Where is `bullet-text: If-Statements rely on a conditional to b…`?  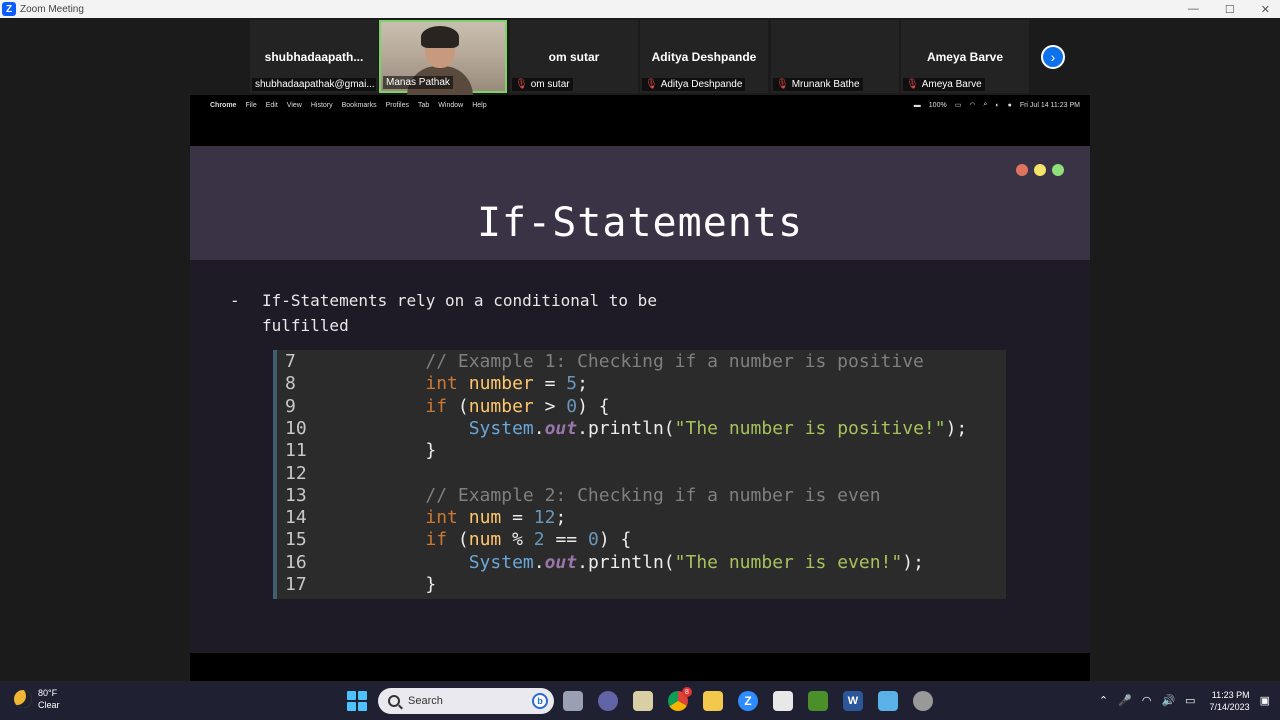
bullet-text: If-Statements rely on a conditional to b… is located at coordinates (459, 313).